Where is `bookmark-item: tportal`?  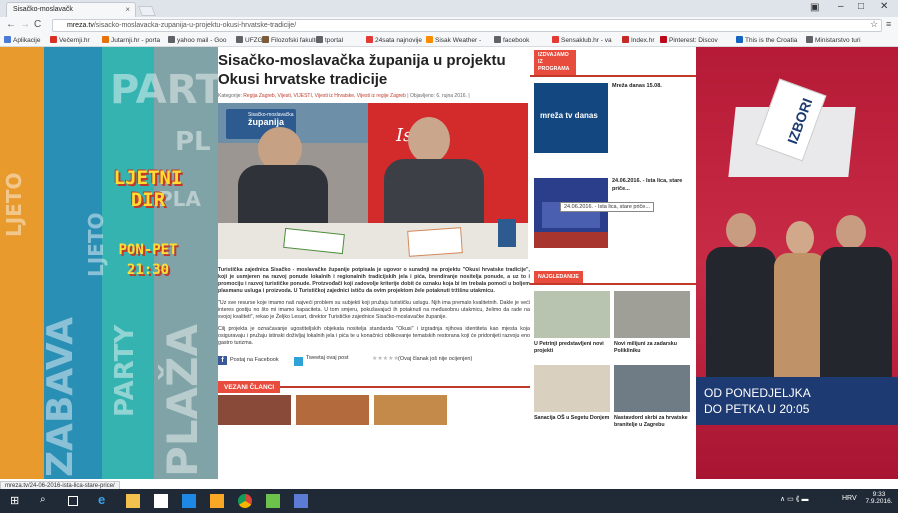 bookmark-item: tportal is located at coordinates (329, 40).